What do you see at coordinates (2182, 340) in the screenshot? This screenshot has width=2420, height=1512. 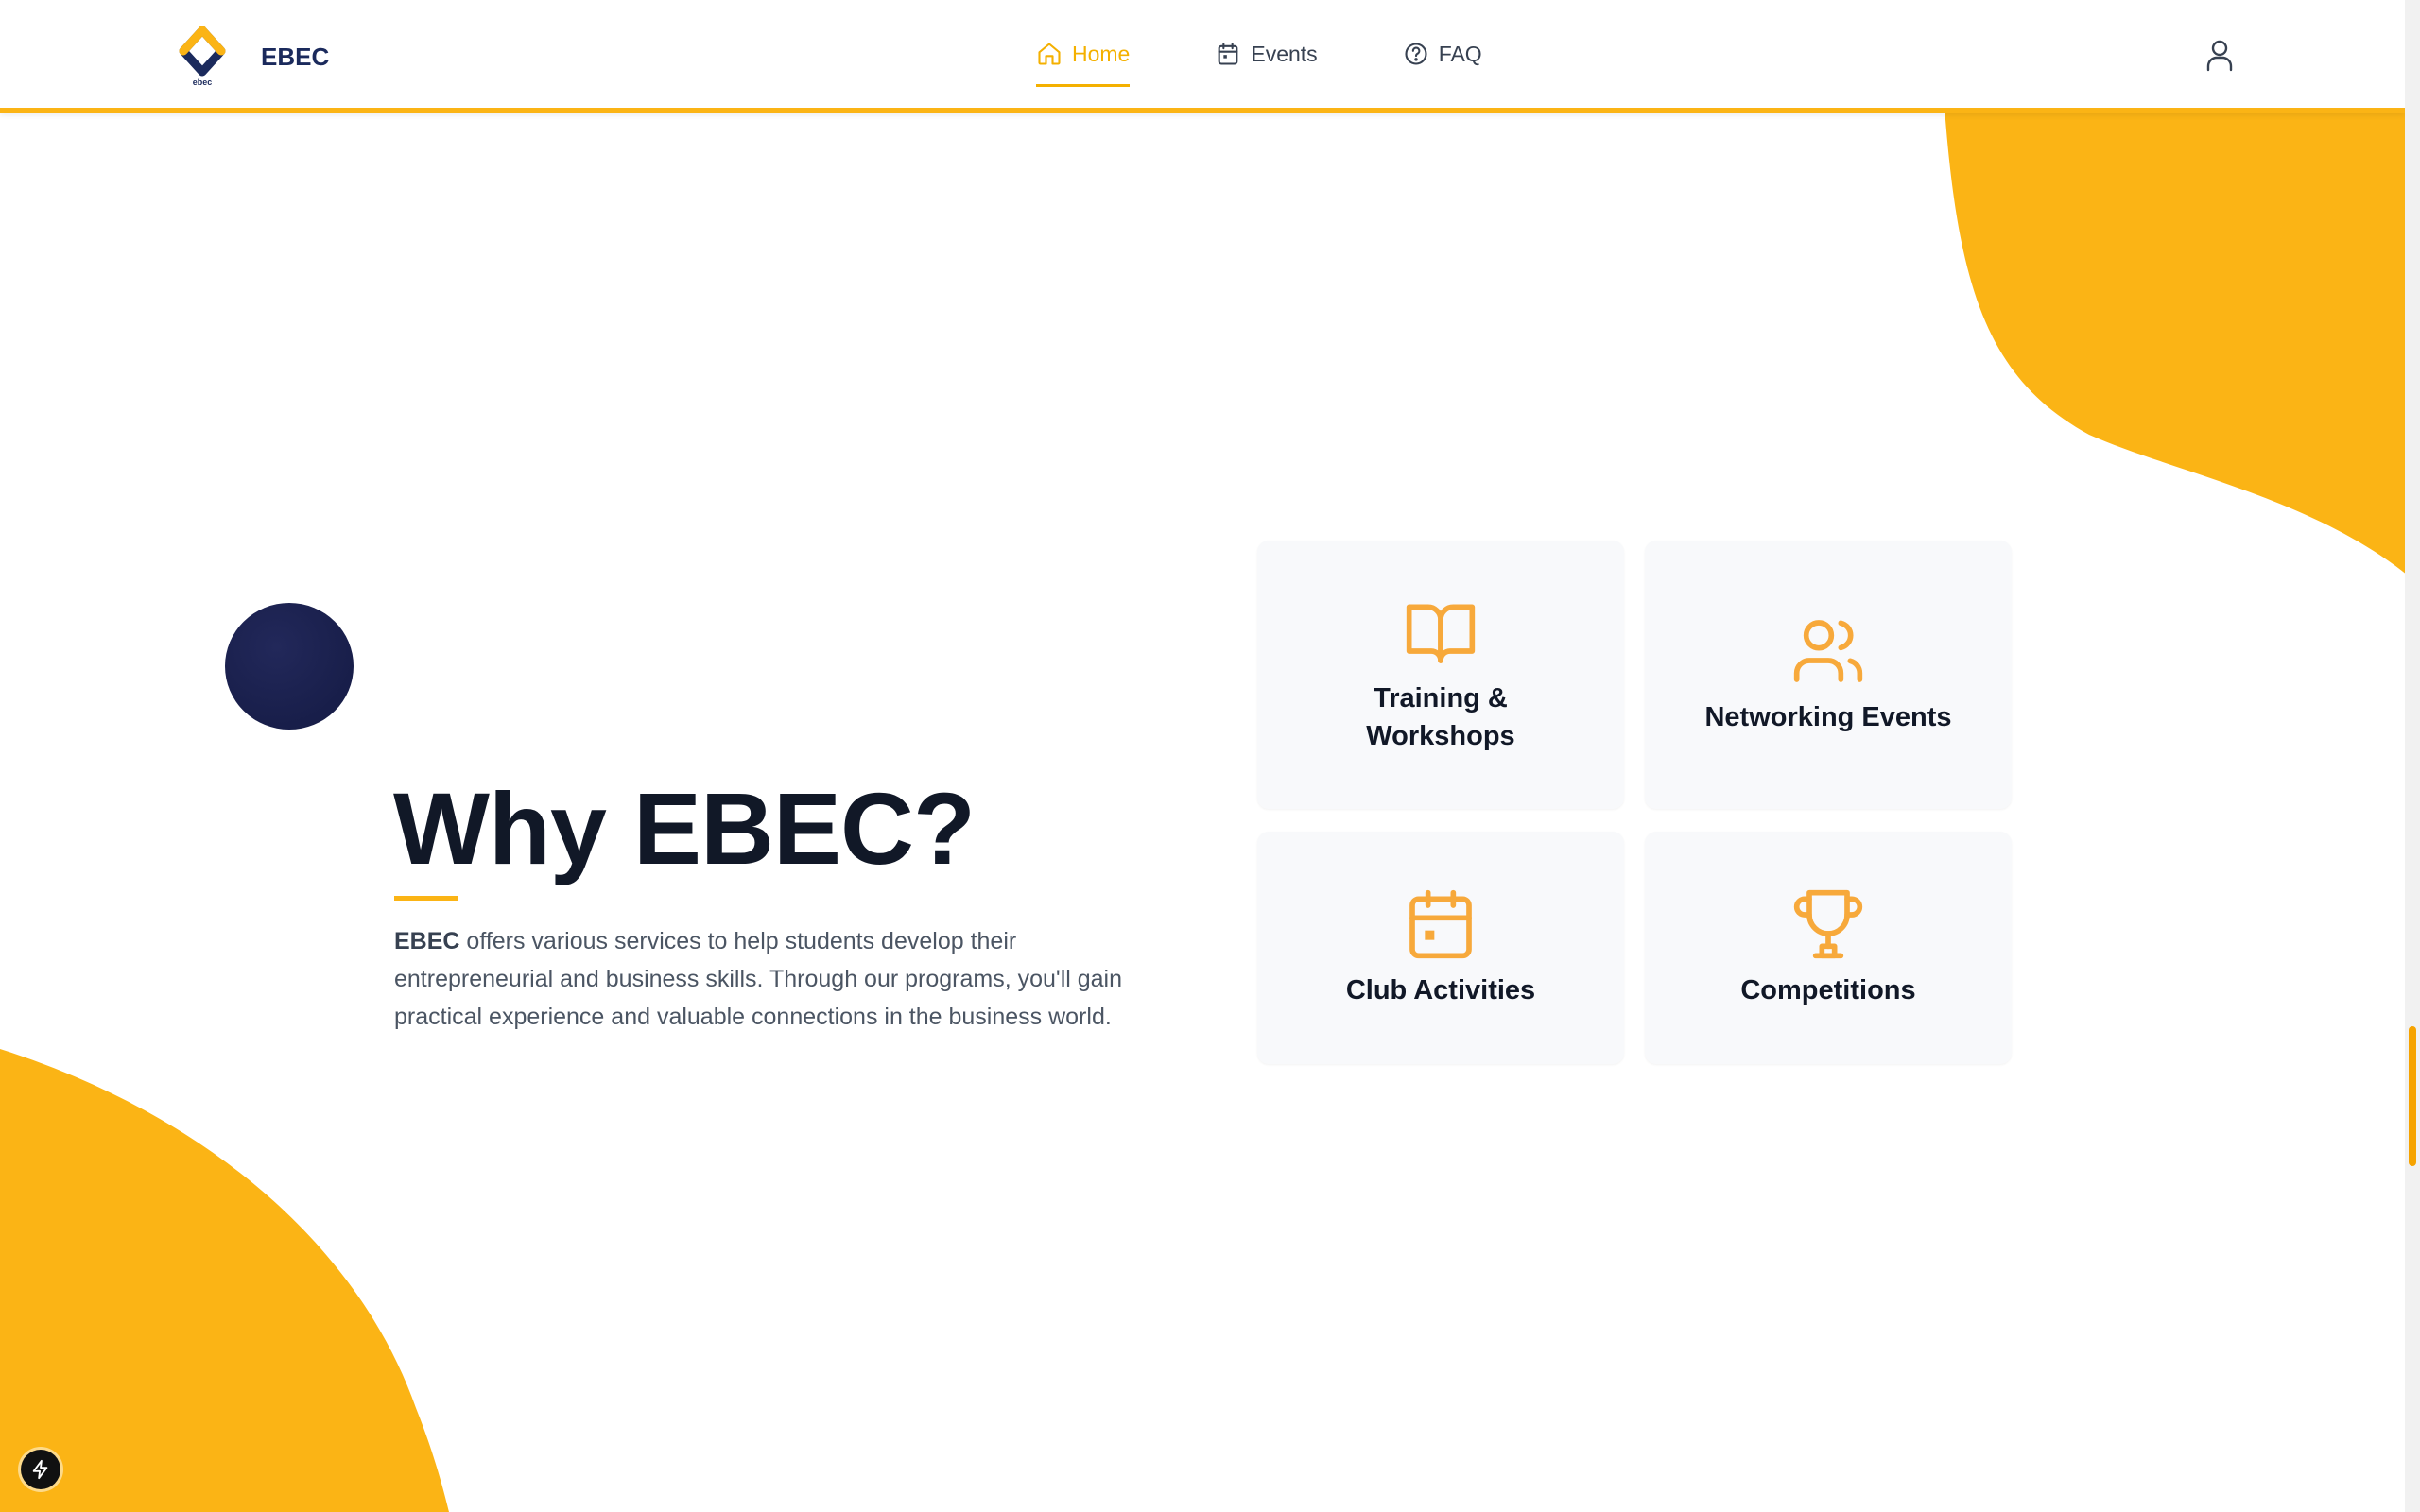 I see `decorative-blob-top-right` at bounding box center [2182, 340].